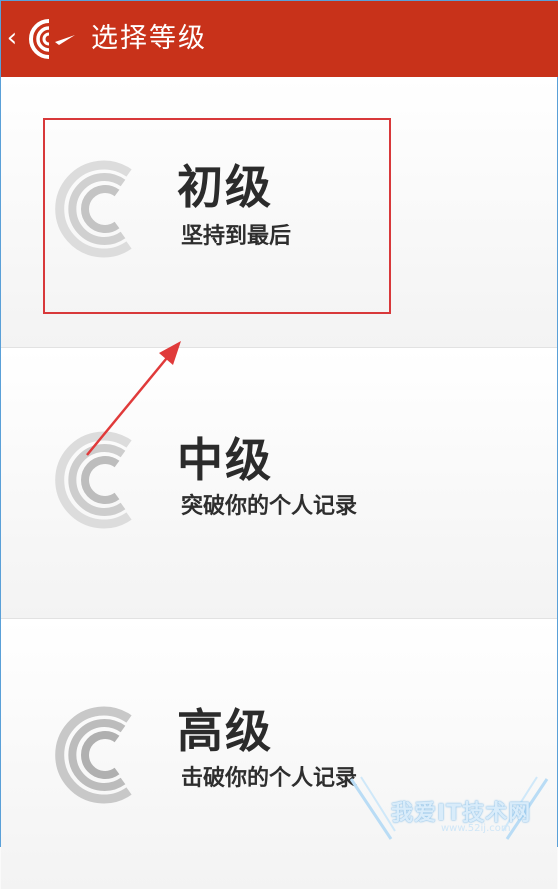 Image resolution: width=558 pixels, height=889 pixels. Describe the element at coordinates (269, 778) in the screenshot. I see `level-description: 击破你的个人记录` at that location.